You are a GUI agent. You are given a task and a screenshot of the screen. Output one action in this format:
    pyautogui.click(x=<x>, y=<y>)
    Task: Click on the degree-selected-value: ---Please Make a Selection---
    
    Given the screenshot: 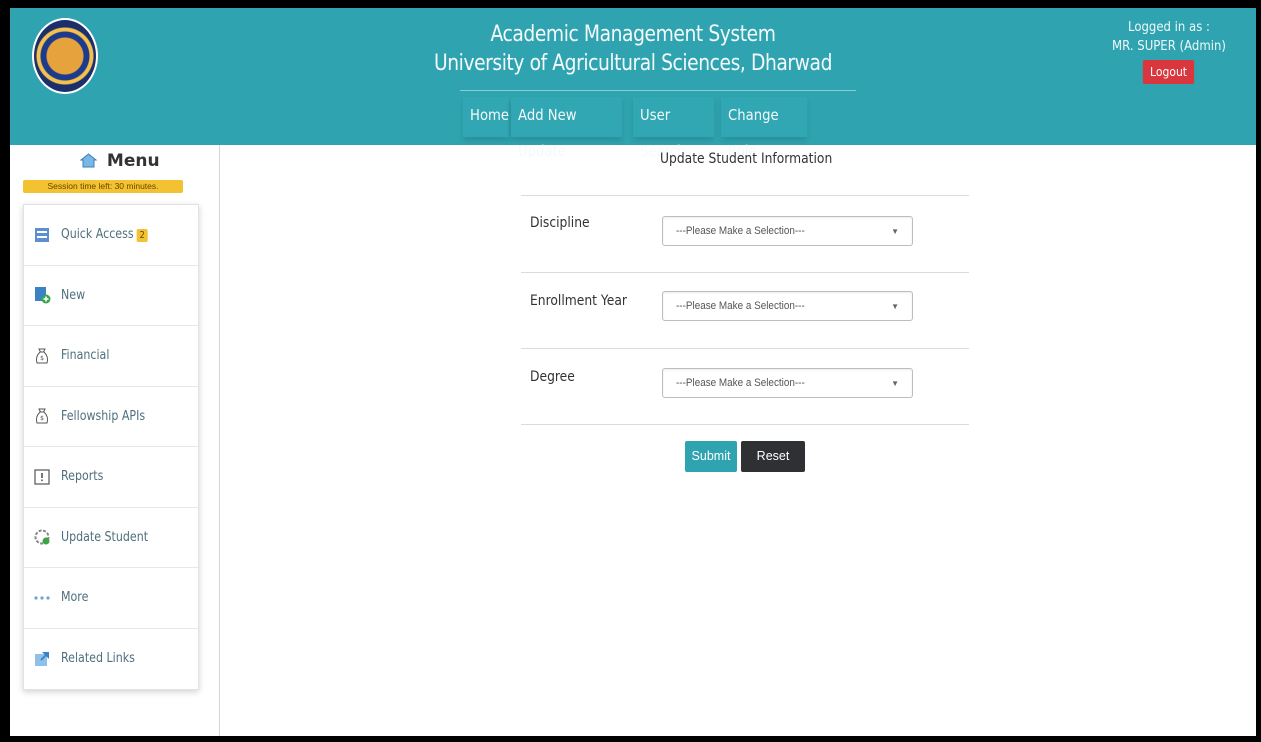 What is the action you would take?
    pyautogui.click(x=740, y=383)
    